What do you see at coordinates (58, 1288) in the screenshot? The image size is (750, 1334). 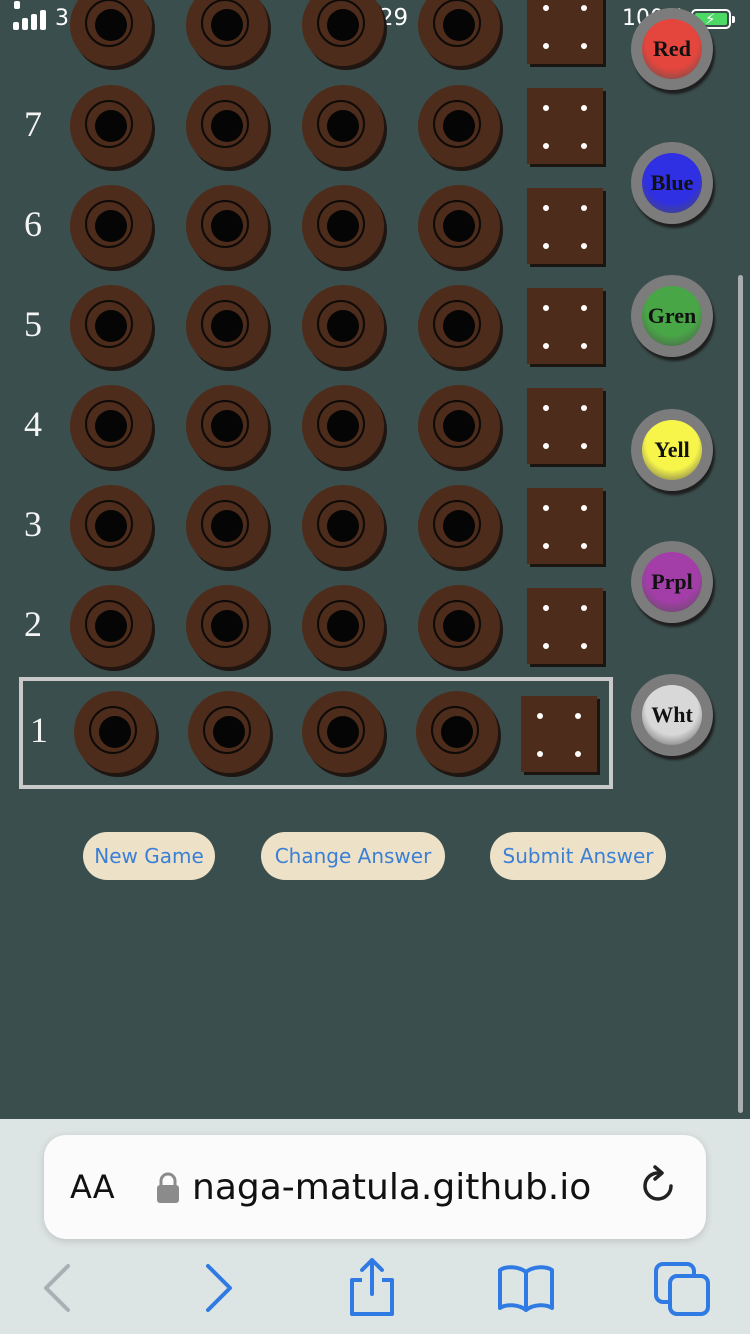 I see `back-icon` at bounding box center [58, 1288].